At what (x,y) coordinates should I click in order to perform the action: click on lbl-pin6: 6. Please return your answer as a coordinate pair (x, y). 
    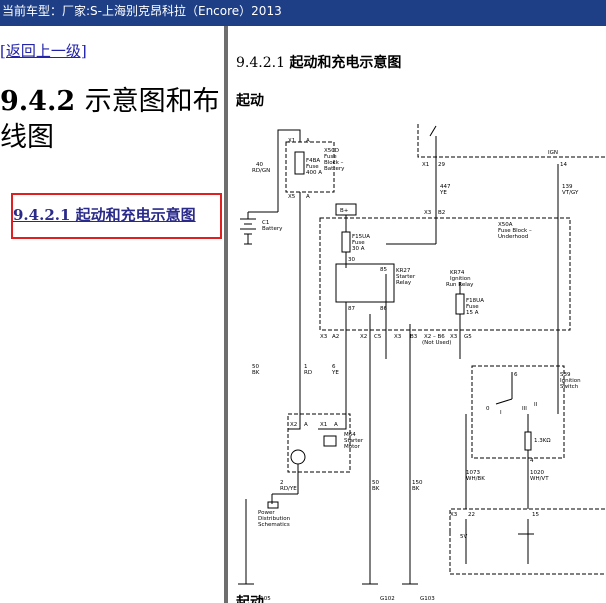
    Looking at the image, I should click on (516, 375).